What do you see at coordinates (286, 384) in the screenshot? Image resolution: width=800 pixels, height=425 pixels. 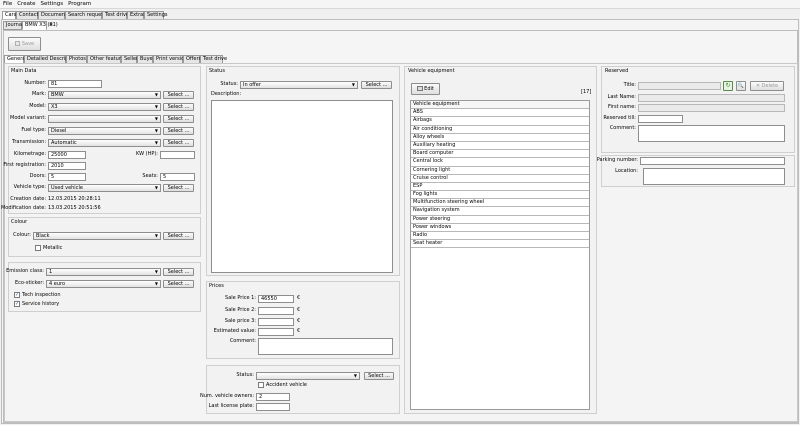 I see `accident-vehicle-label: Accident vehicle` at bounding box center [286, 384].